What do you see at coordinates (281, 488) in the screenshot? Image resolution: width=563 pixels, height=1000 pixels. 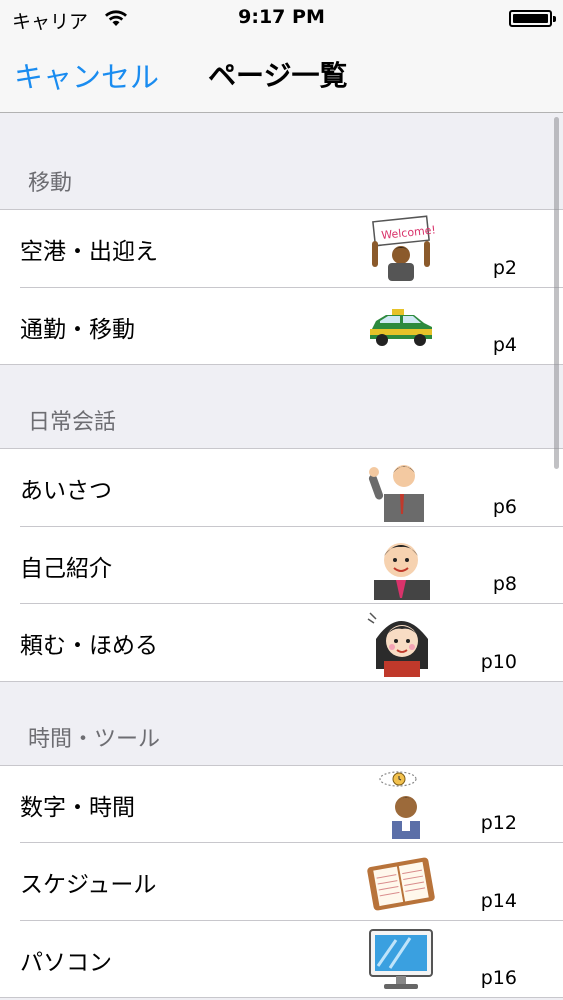 I see `list-item-greeting: あいさつ p6` at bounding box center [281, 488].